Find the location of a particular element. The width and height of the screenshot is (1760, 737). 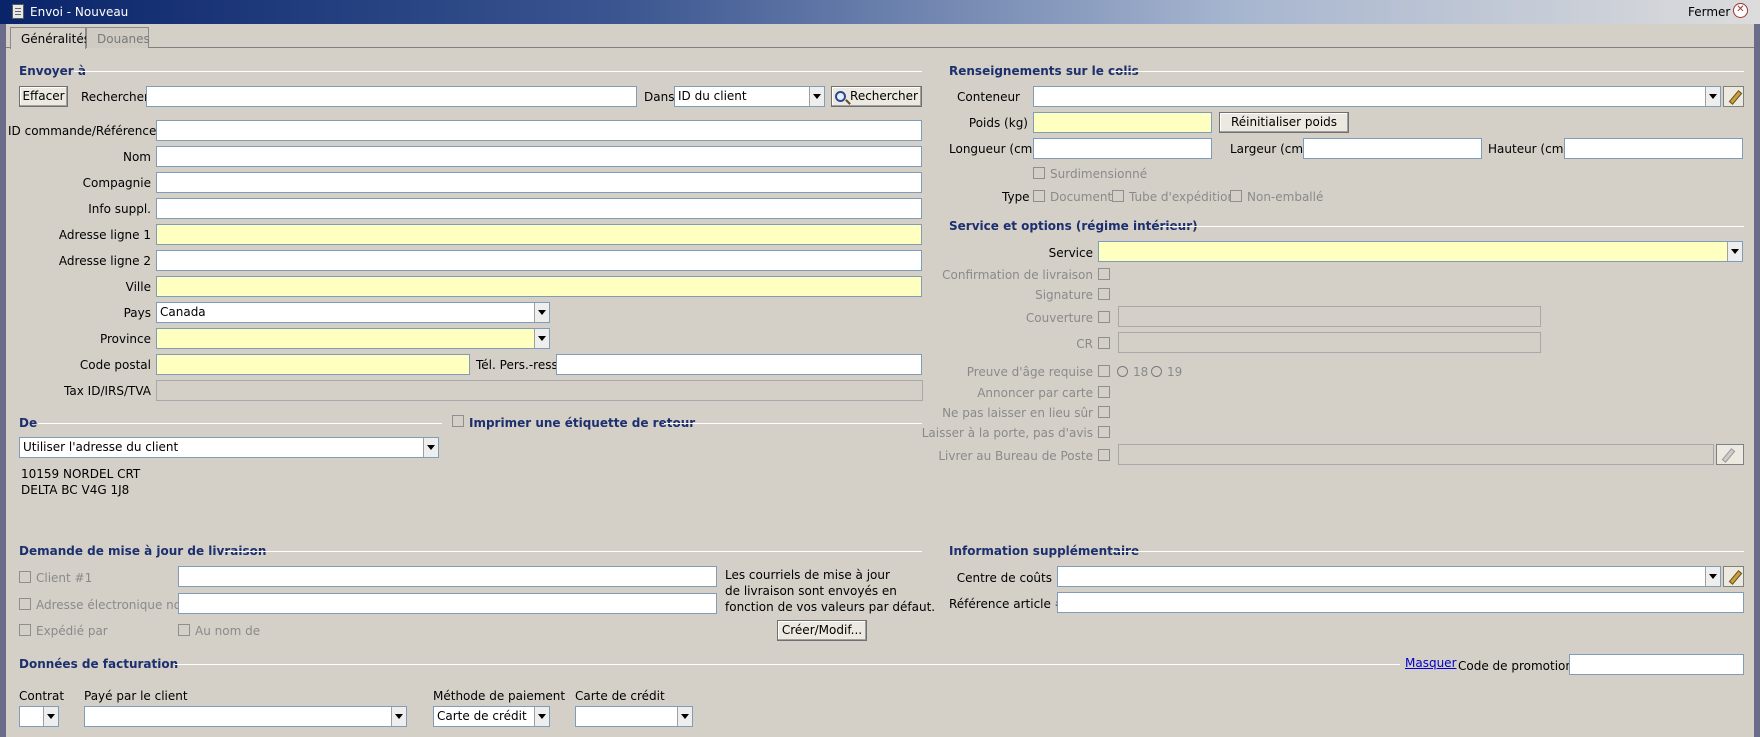

email2-checkbox is located at coordinates (25, 604).